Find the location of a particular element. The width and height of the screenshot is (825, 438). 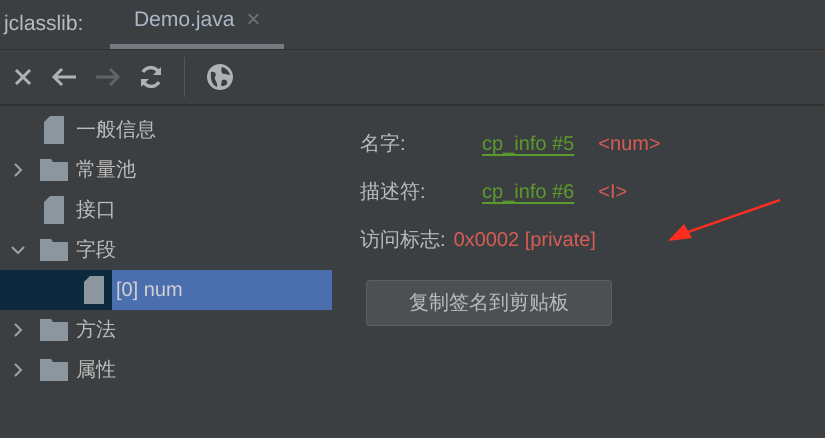

tree-item: 字段 is located at coordinates (94, 250).